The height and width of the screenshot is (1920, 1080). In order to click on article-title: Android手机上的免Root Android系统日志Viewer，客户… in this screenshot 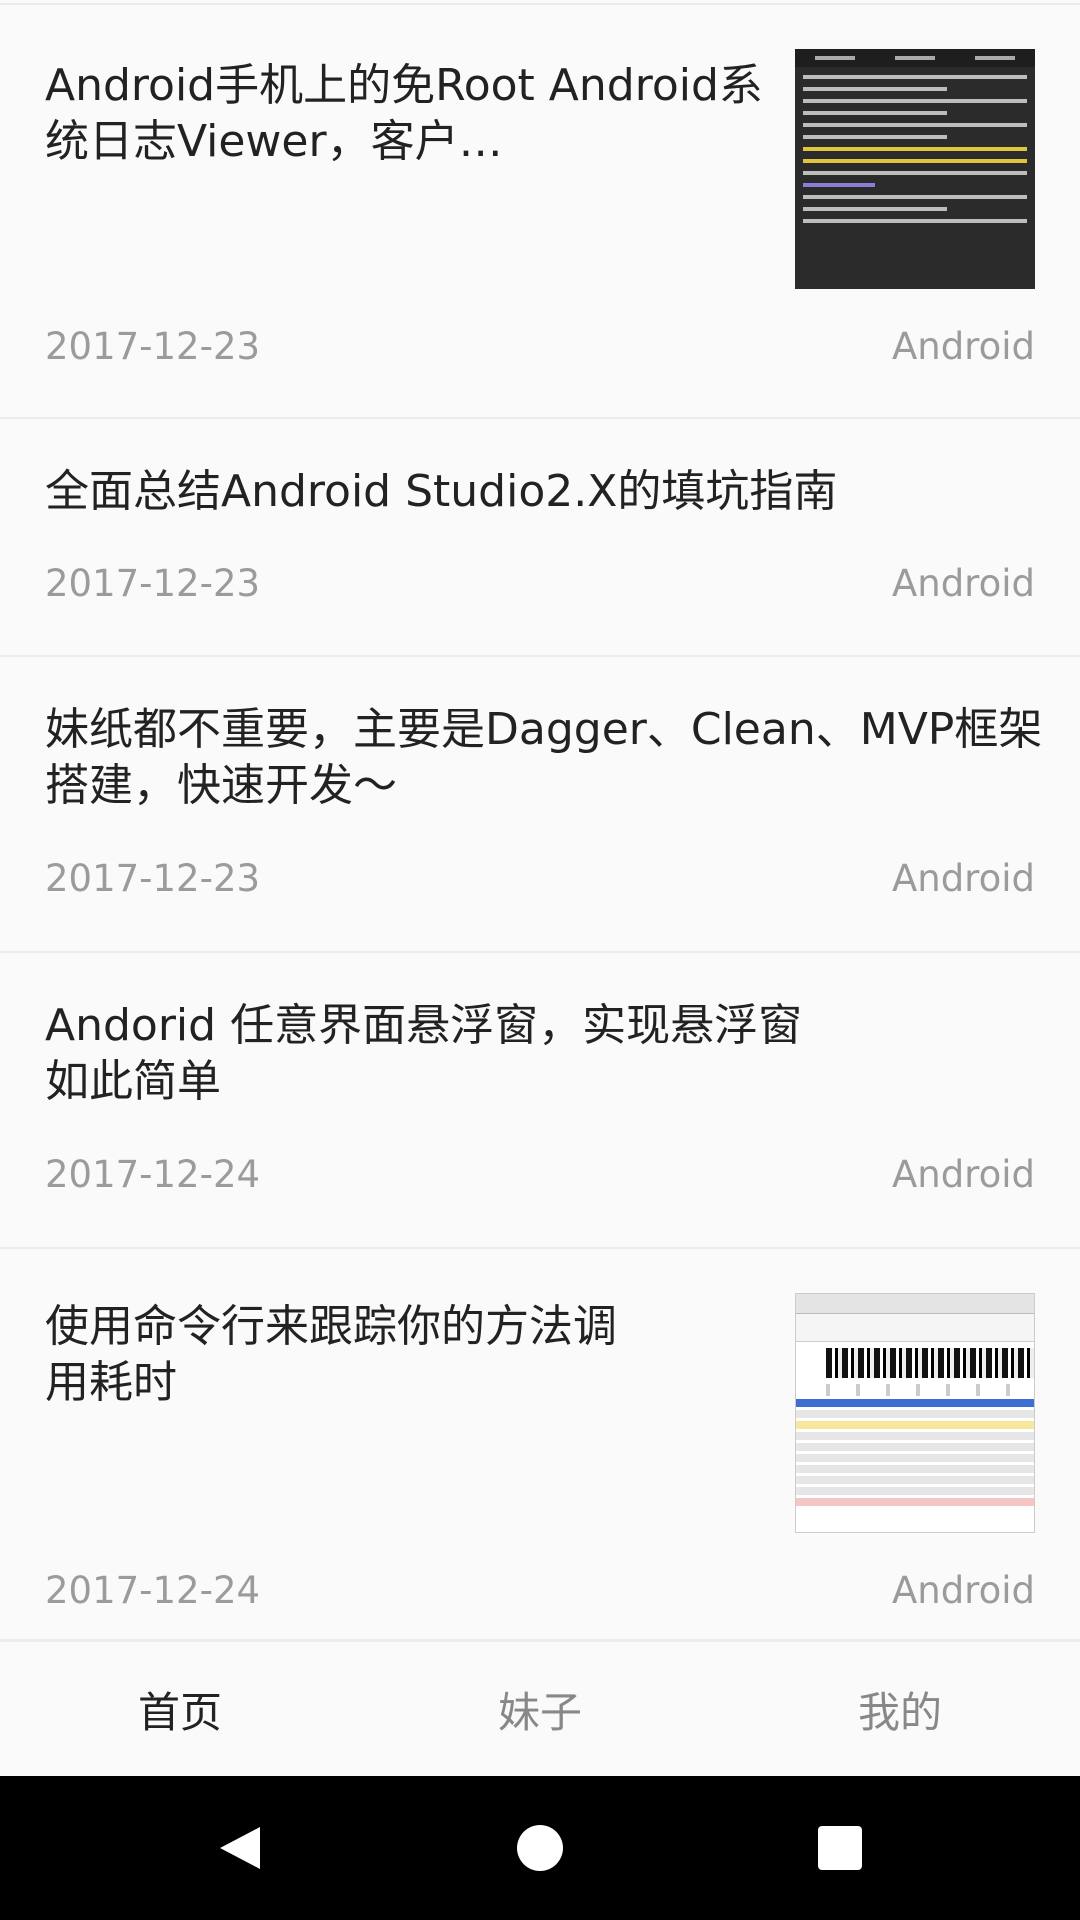, I will do `click(404, 113)`.